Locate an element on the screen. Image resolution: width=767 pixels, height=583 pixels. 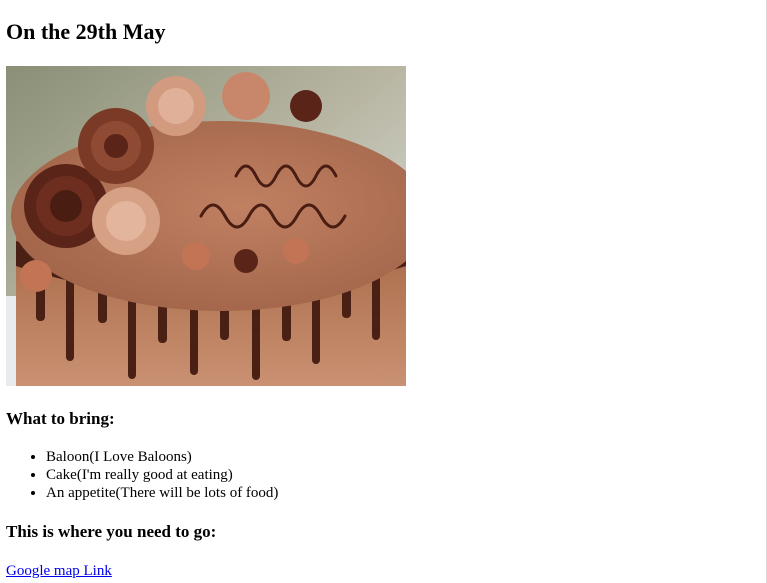
list-item: Cake(I'm really good at eating) is located at coordinates (162, 475).